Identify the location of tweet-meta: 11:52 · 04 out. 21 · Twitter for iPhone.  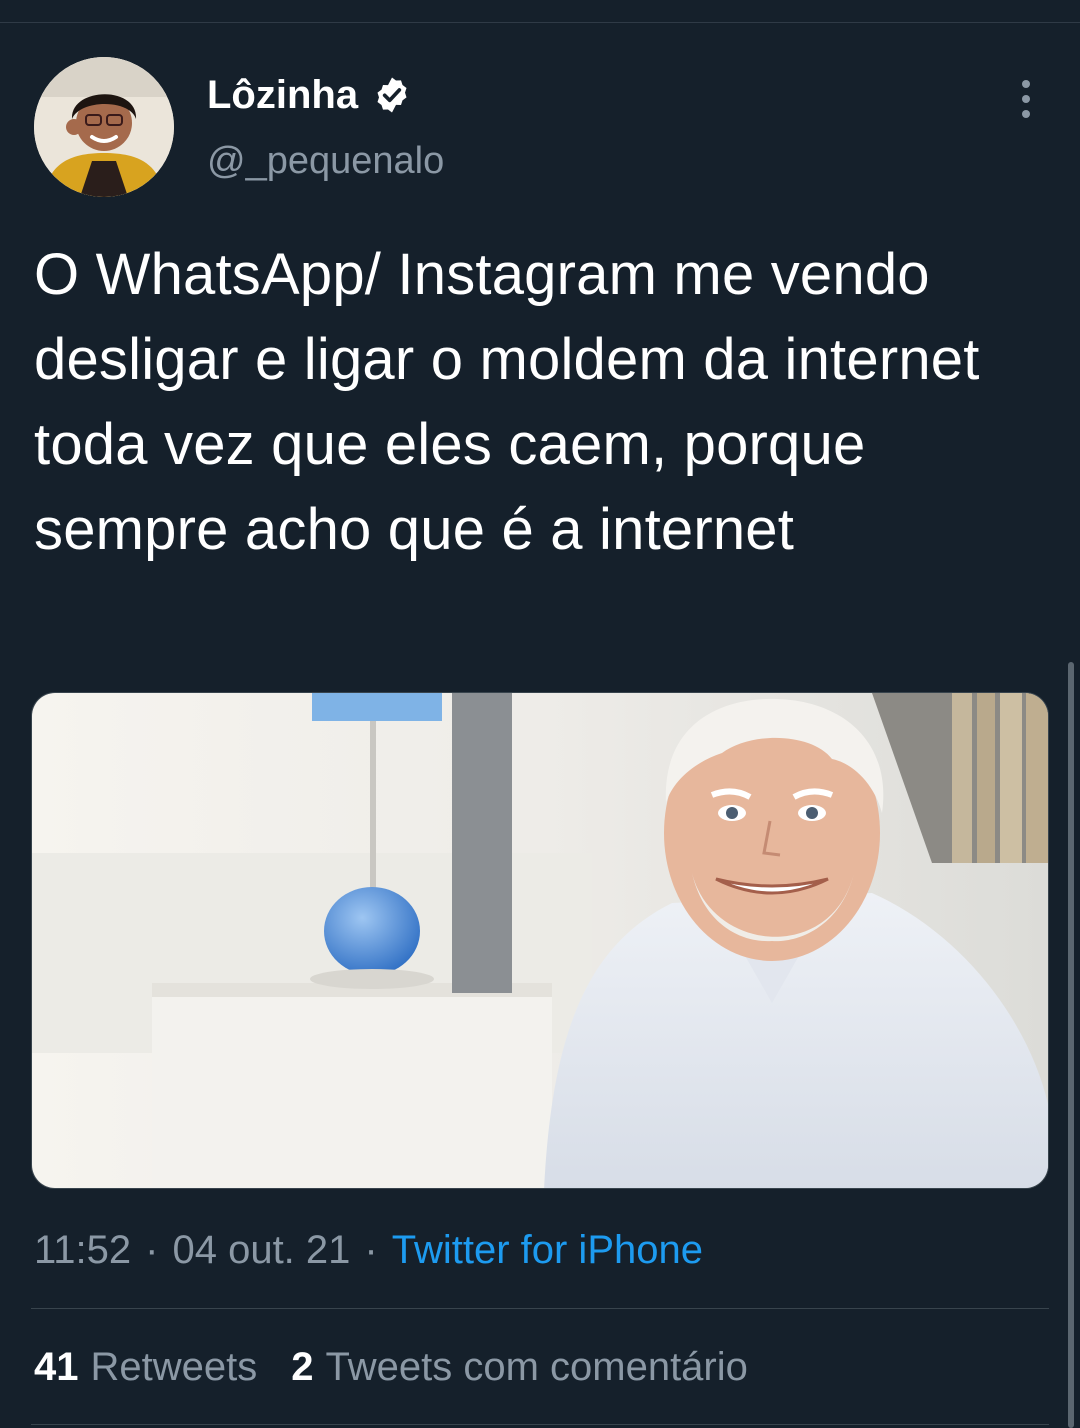
(368, 1250).